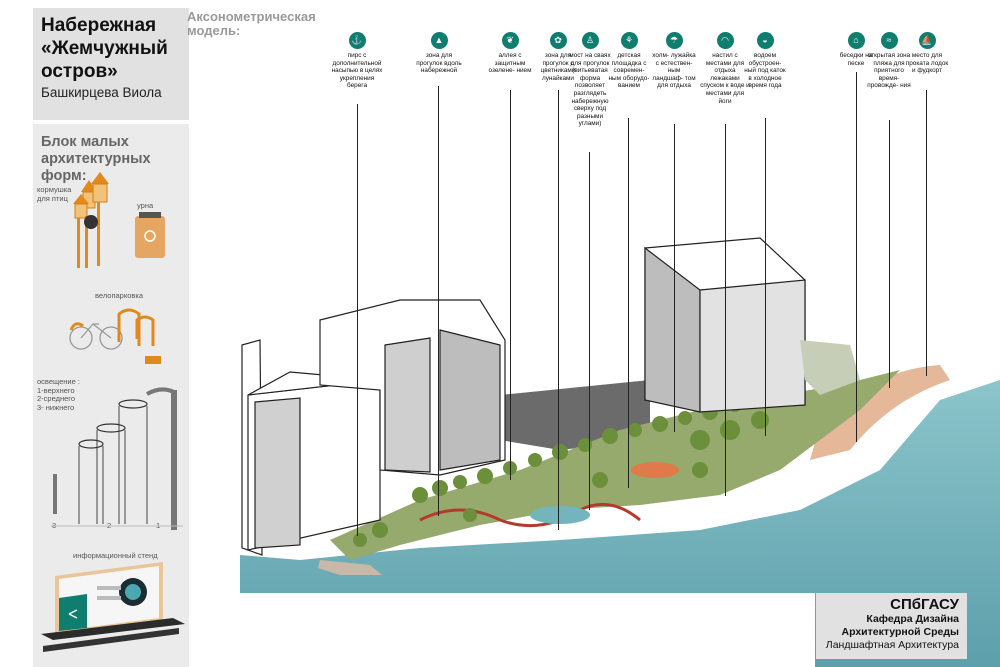  I want to click on legend-item-promenade: ▲ зона для прогулок вдоль набережной, so click(439, 53).